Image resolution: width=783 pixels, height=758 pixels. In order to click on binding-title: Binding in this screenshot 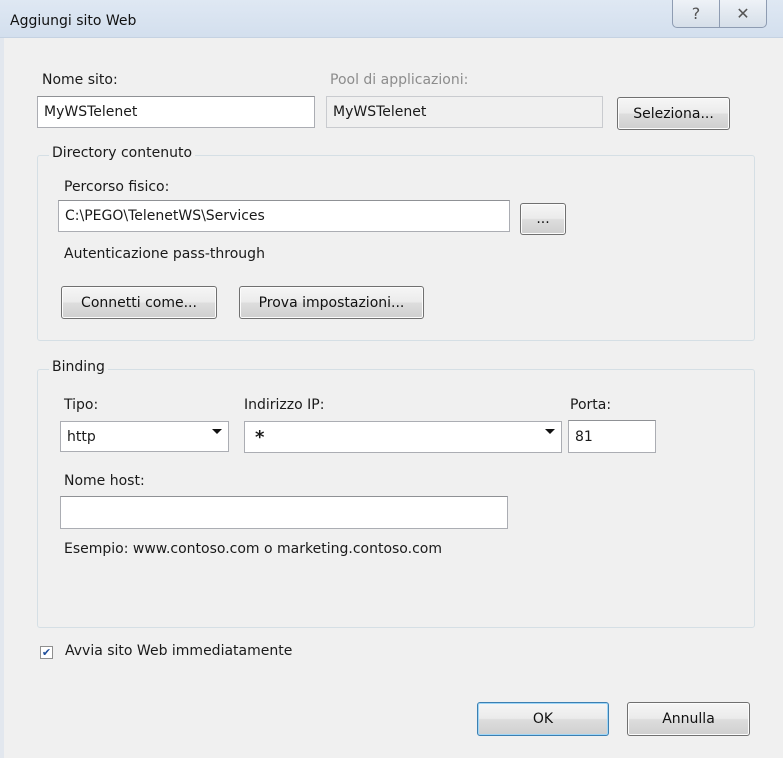, I will do `click(78, 367)`.